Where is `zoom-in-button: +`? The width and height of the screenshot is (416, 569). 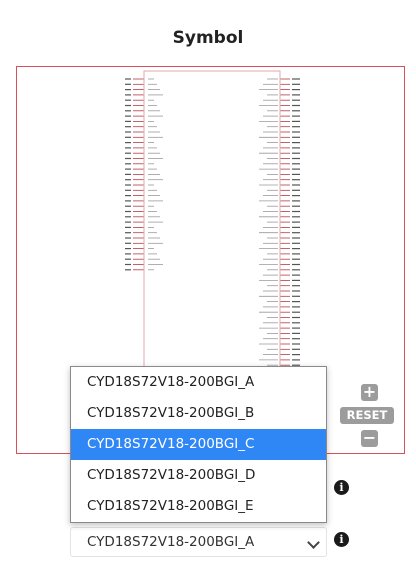 zoom-in-button: + is located at coordinates (369, 392).